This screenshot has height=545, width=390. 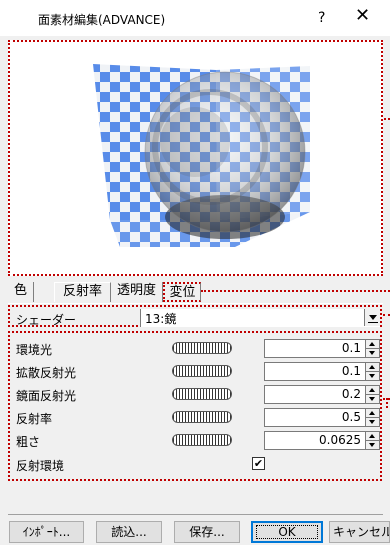 I want to click on tab-label: 反射率, so click(x=82, y=291).